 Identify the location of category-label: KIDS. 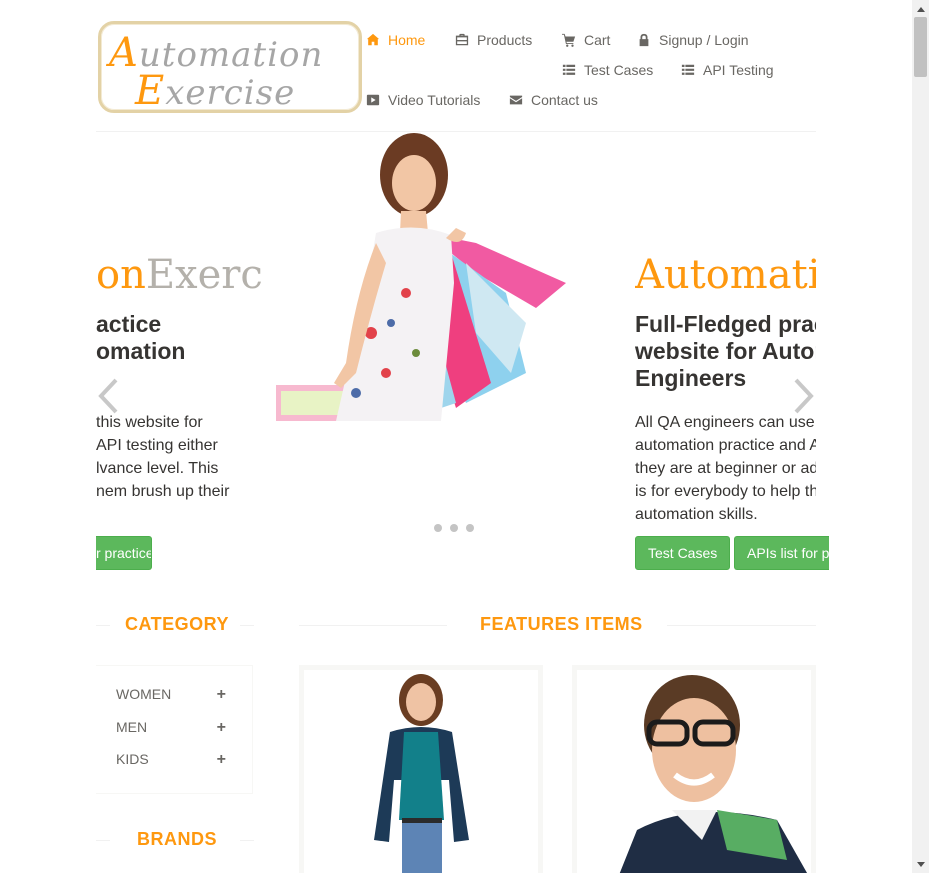
(132, 759).